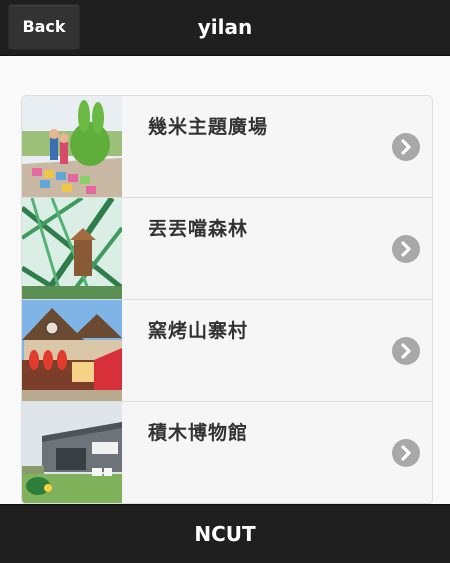 The width and height of the screenshot is (450, 563). What do you see at coordinates (198, 331) in the screenshot?
I see `list-item-label: 窯烤山寨村` at bounding box center [198, 331].